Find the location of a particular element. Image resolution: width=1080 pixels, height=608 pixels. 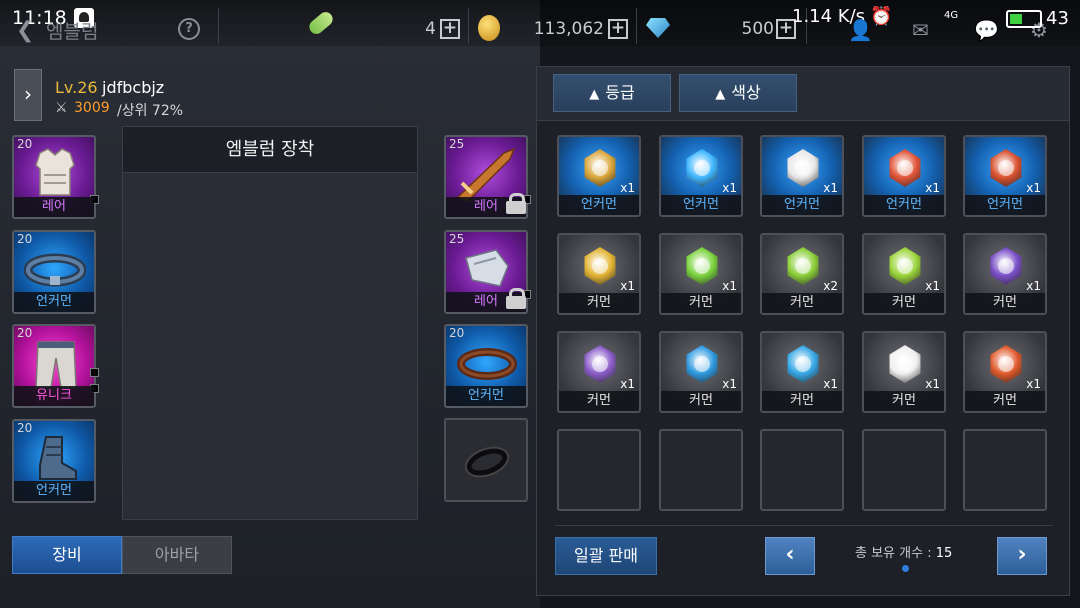

sort-by-color-button: ▲ 색상 is located at coordinates (738, 93).